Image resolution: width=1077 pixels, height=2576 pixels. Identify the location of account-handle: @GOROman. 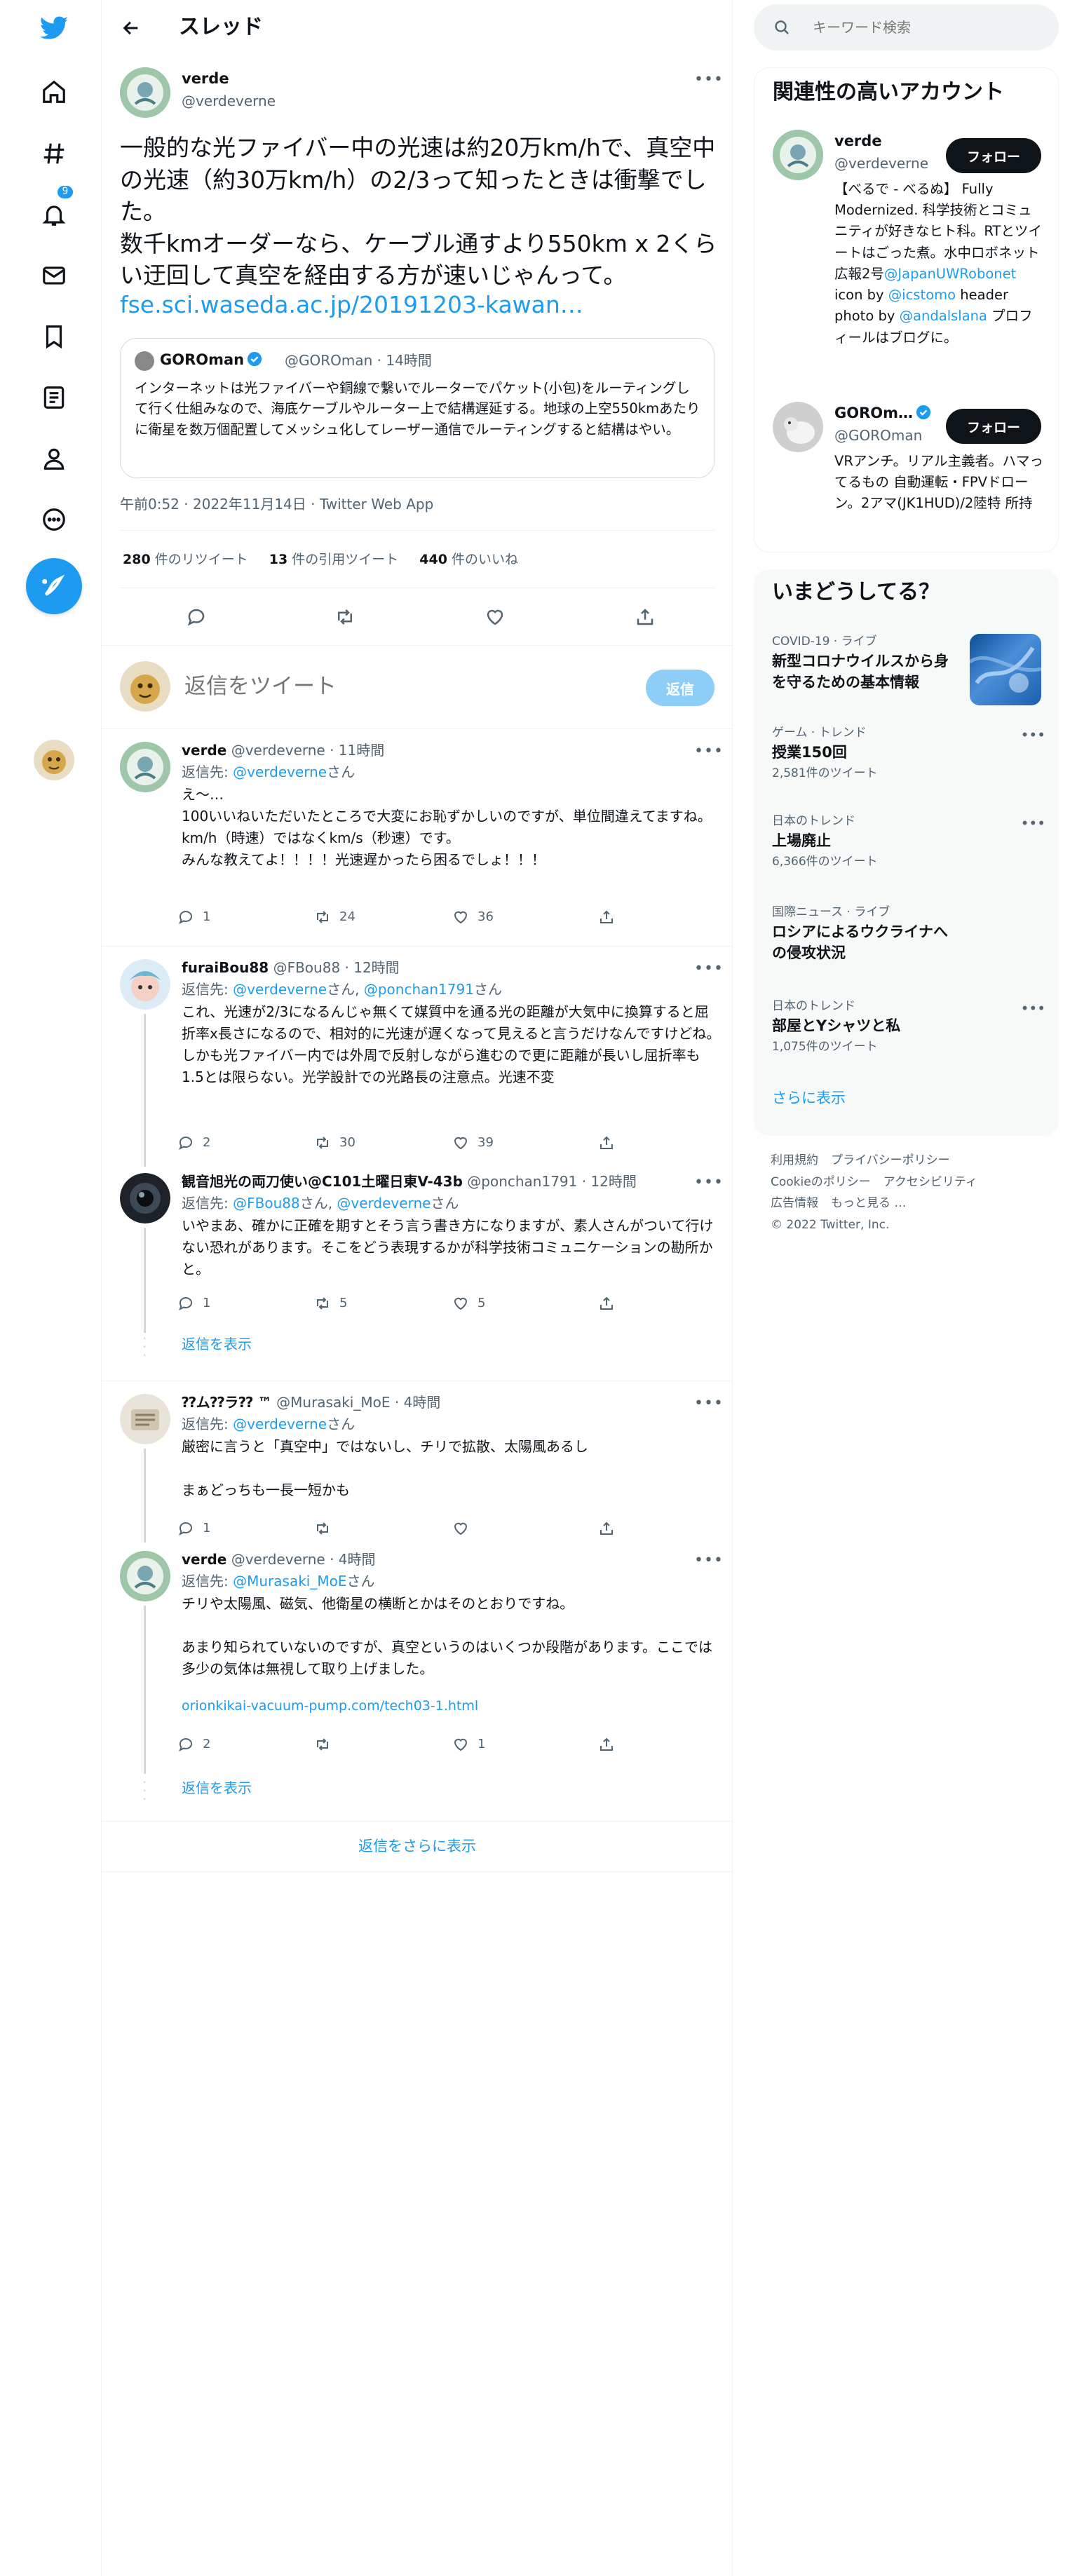
(878, 435).